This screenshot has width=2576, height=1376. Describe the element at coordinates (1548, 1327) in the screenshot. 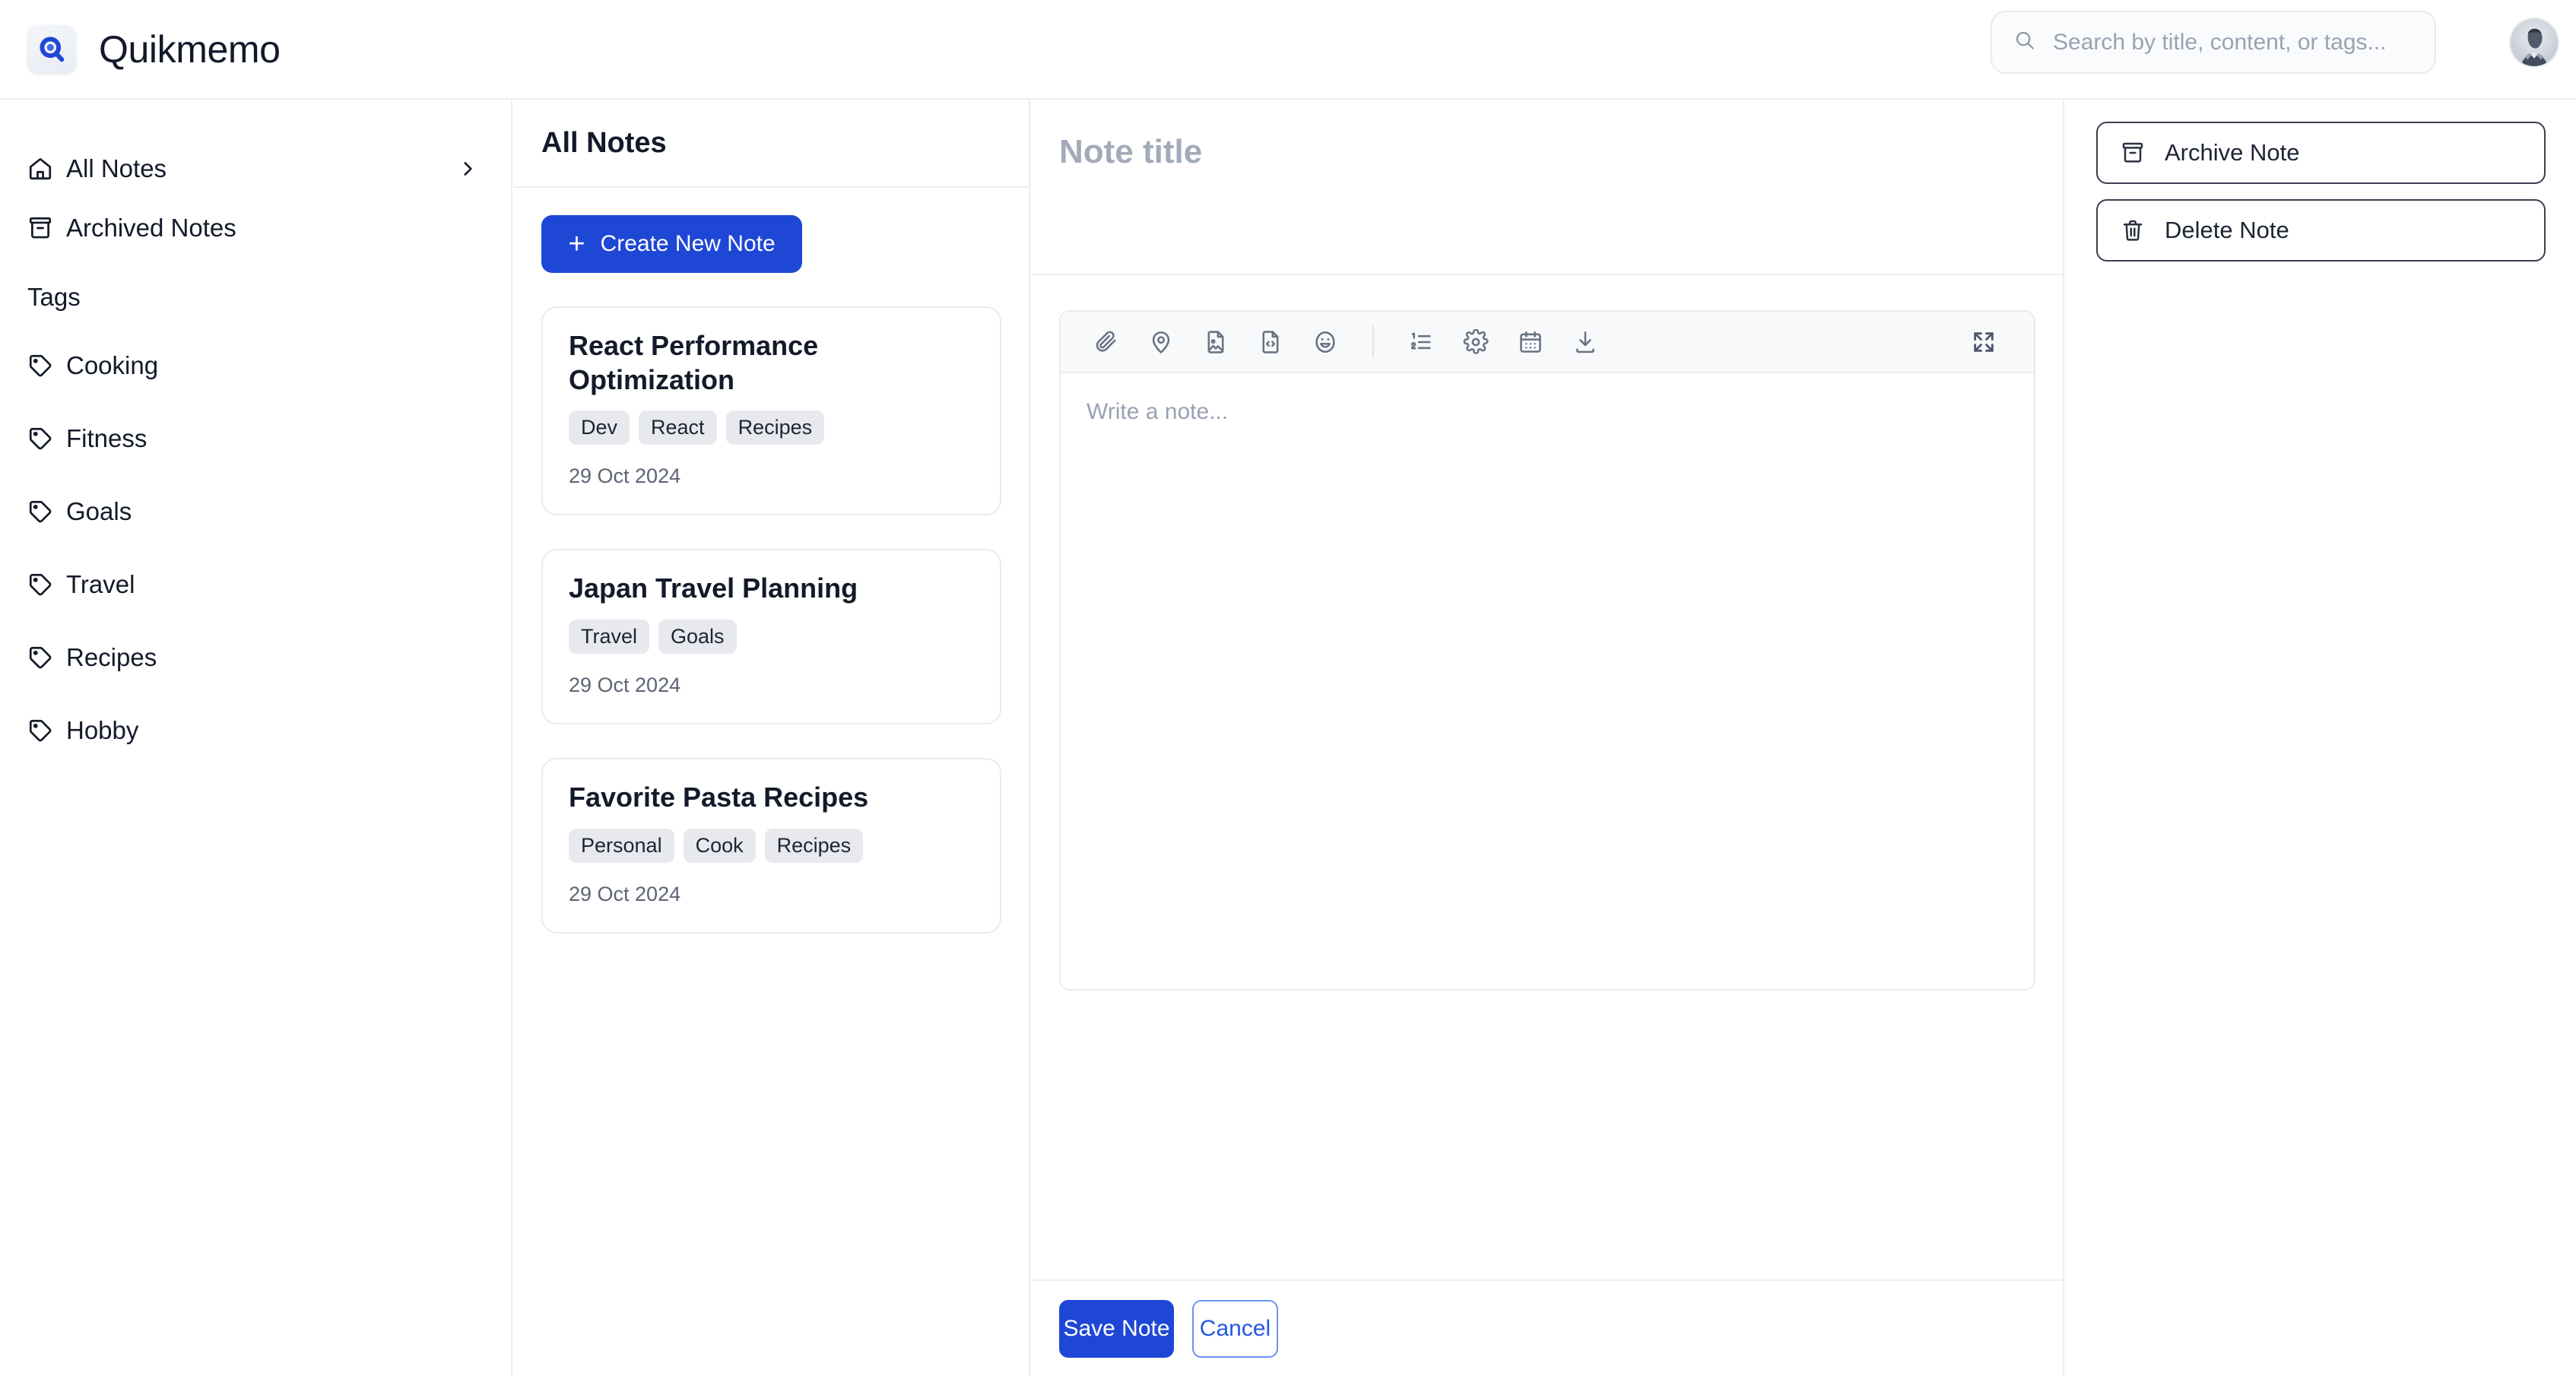

I see `editor-footer: Save Note Cancel` at that location.